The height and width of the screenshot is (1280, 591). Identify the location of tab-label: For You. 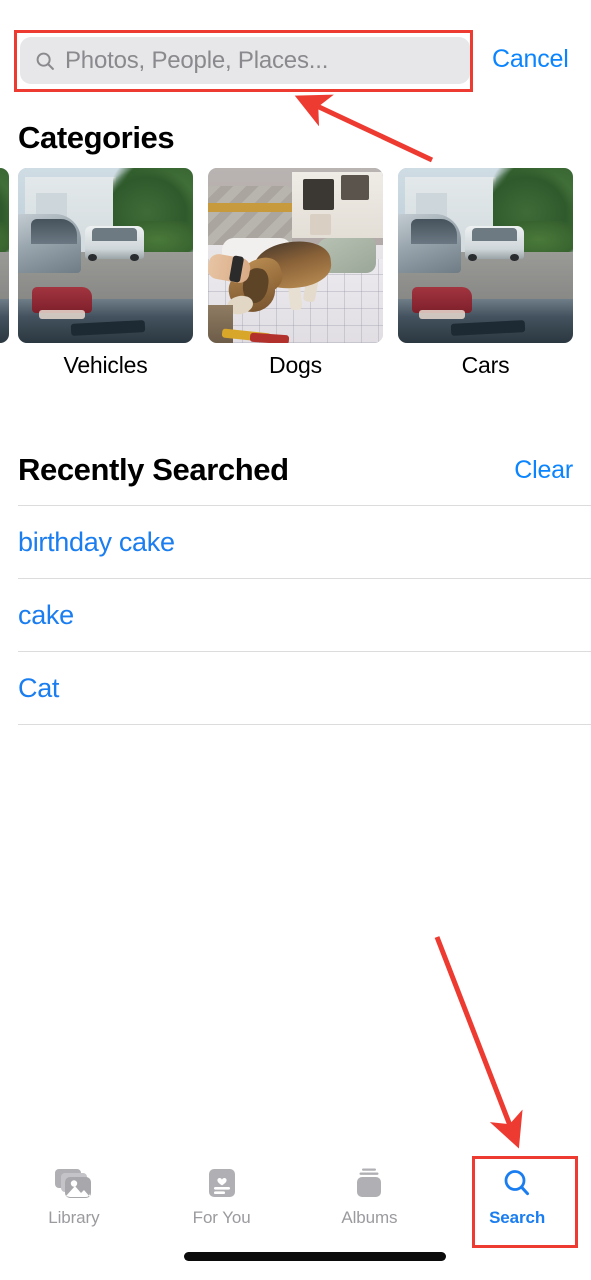
(221, 1217).